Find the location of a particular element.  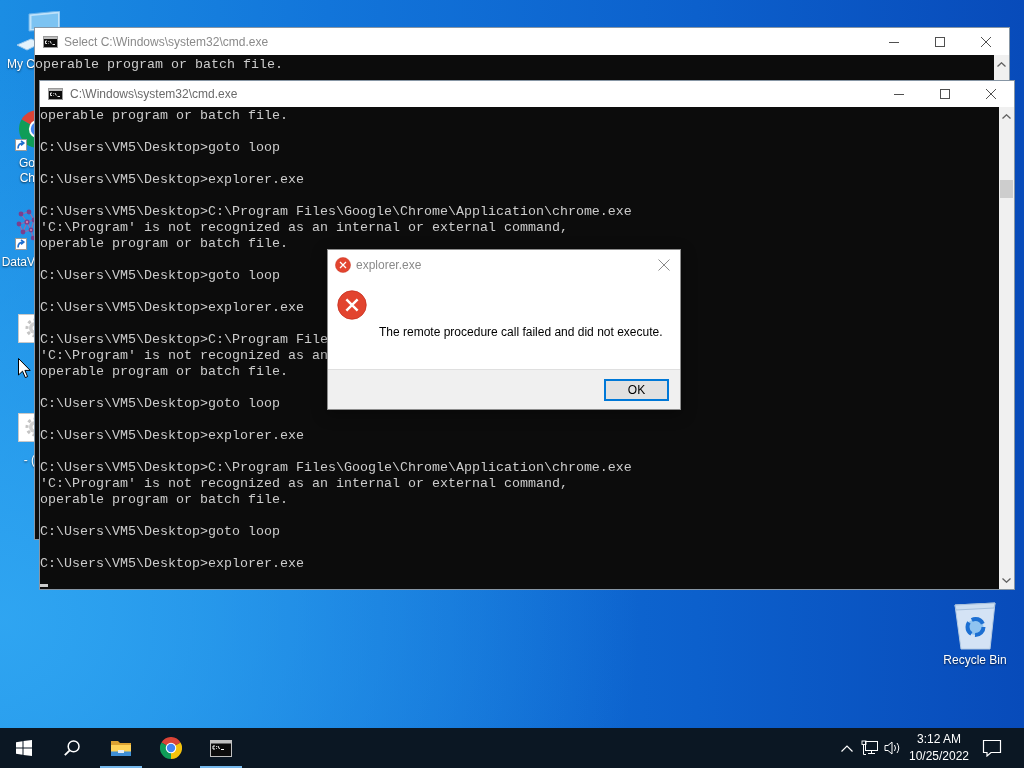

chrome-icon is located at coordinates (171, 748).